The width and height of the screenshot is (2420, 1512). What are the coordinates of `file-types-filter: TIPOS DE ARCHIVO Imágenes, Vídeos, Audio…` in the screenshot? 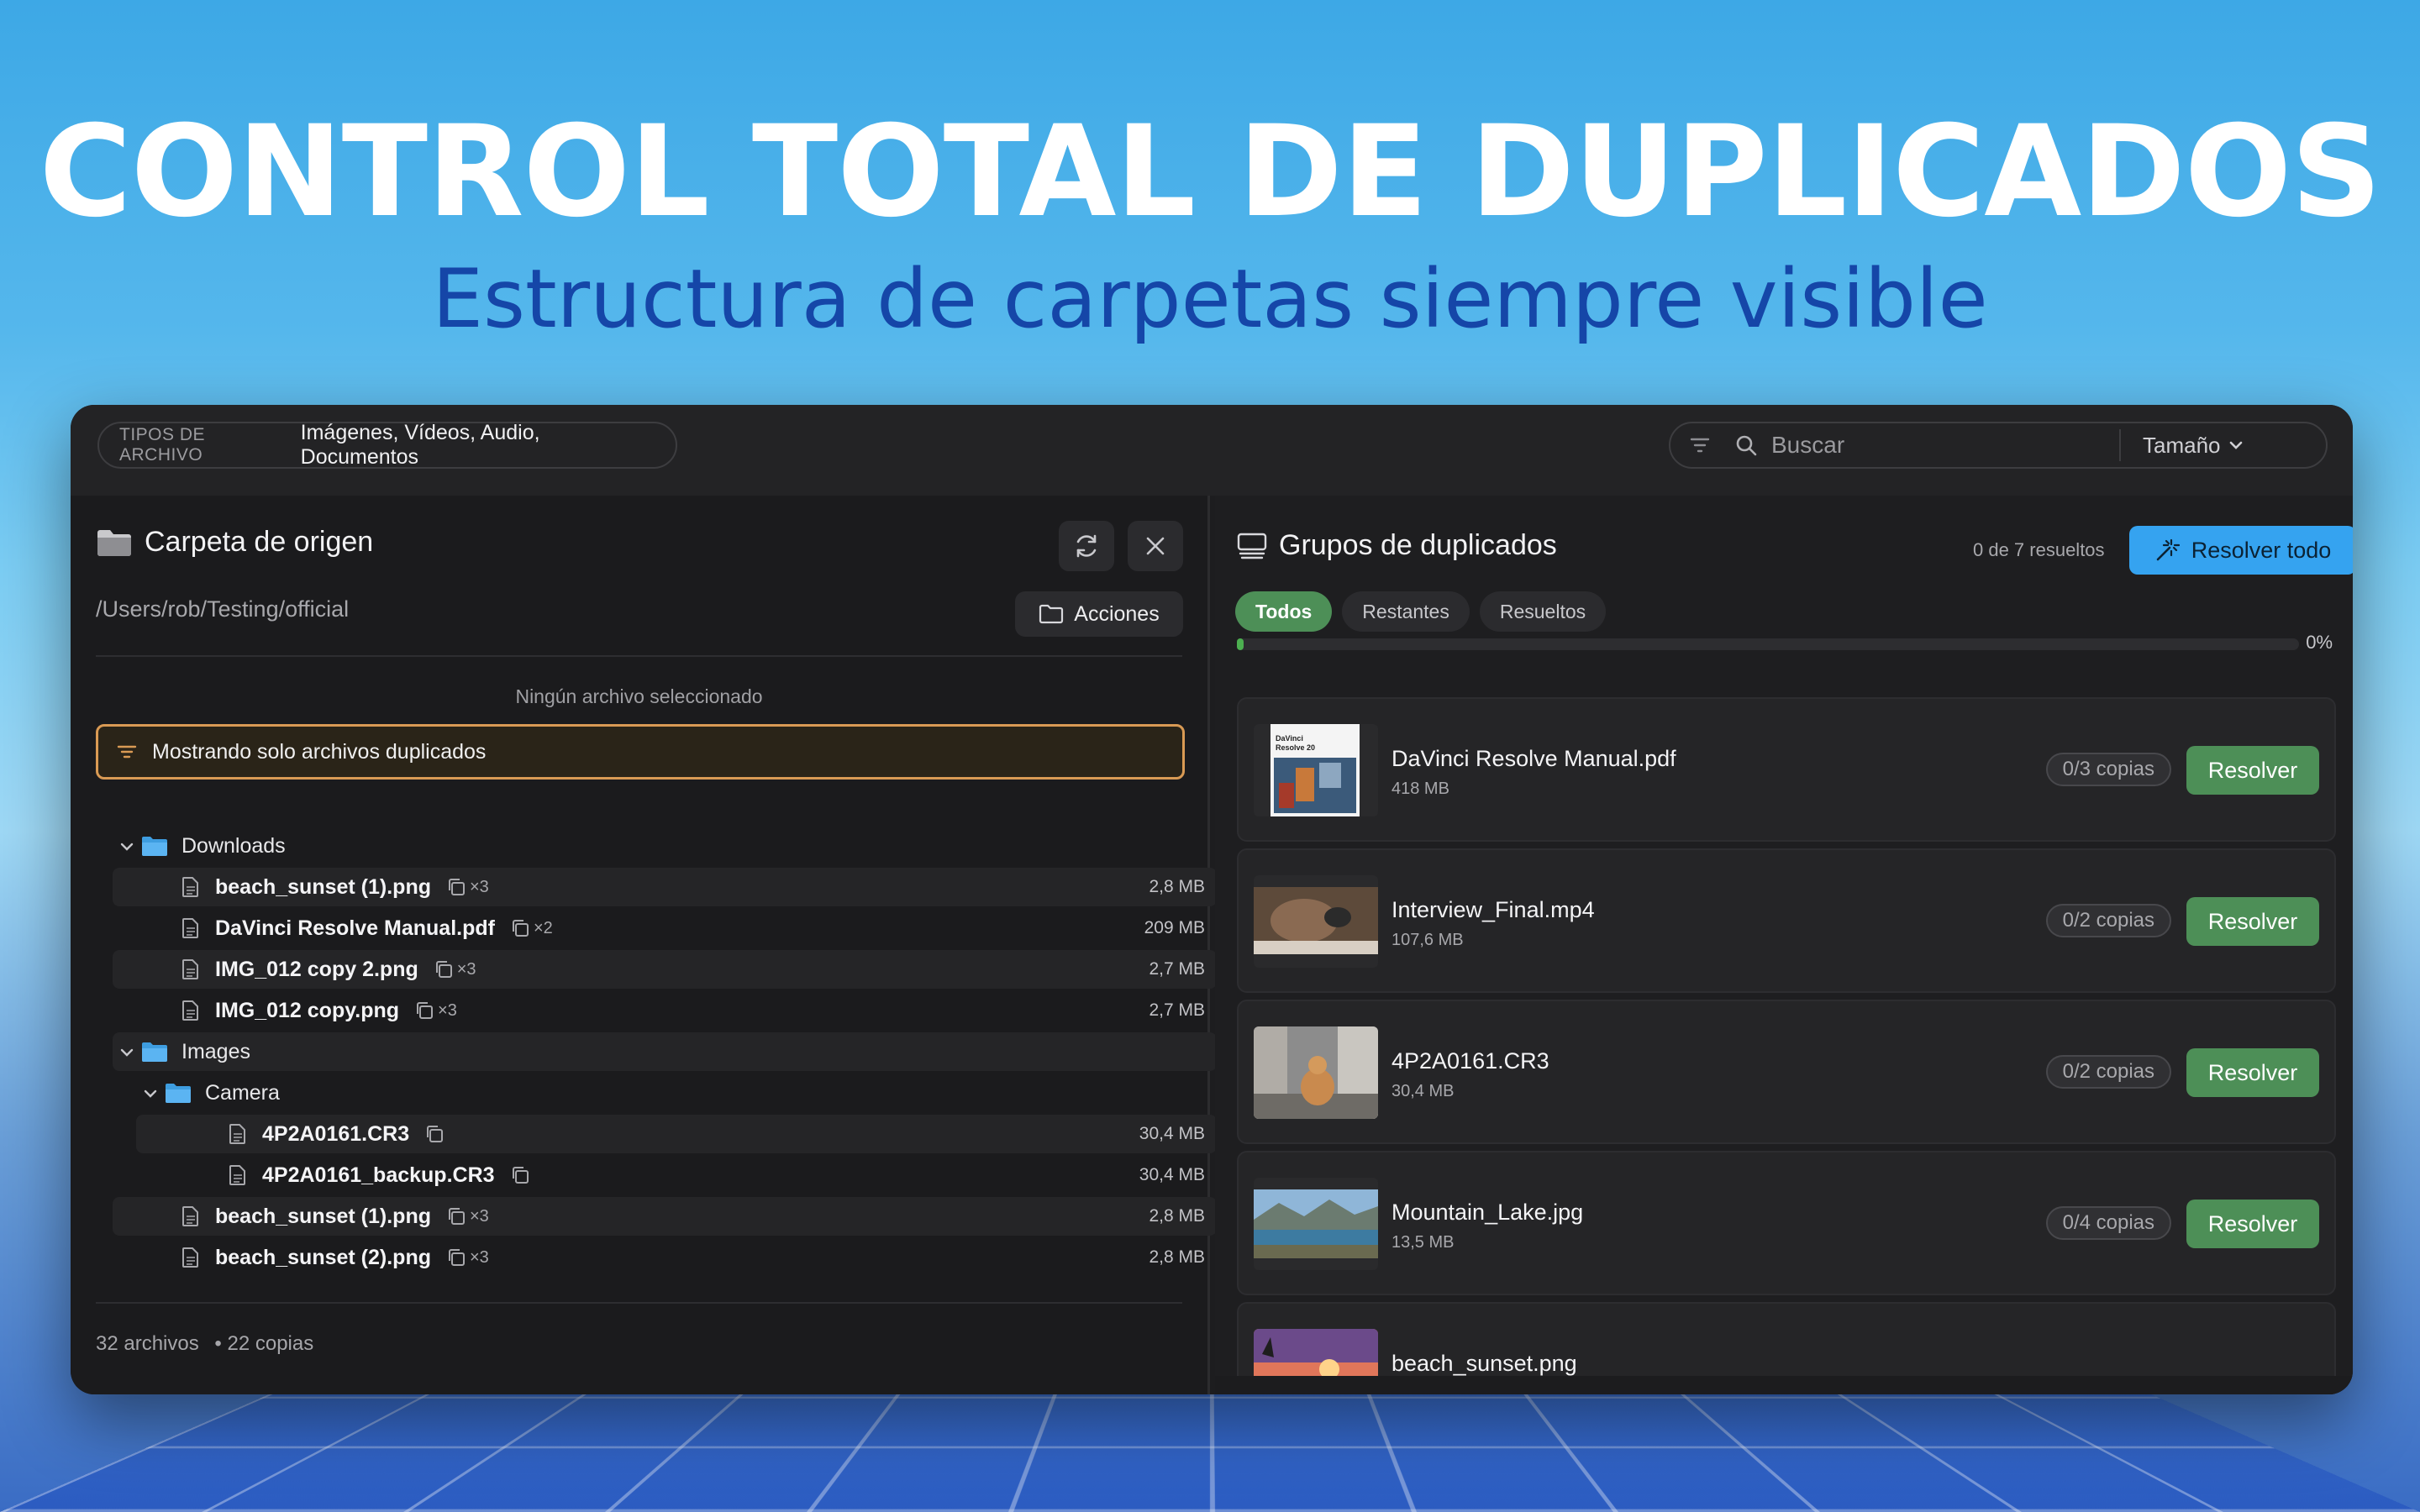 It's located at (387, 445).